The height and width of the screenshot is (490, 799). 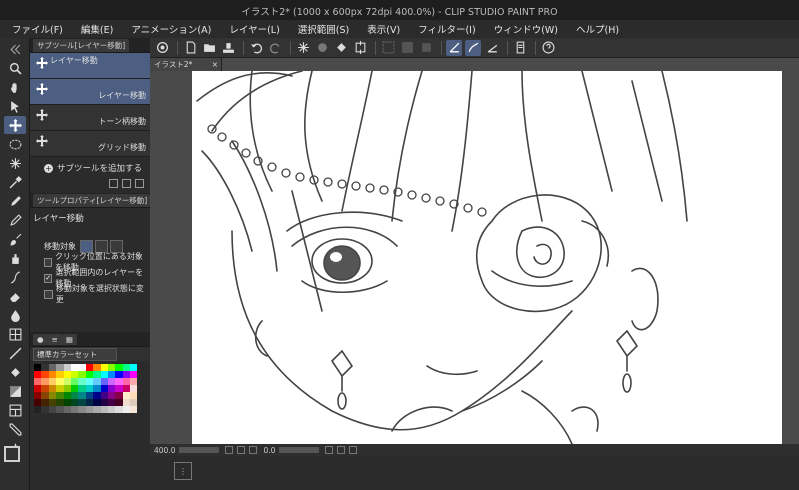 What do you see at coordinates (254, 29) in the screenshot?
I see `menu-layer: レイヤー(L)` at bounding box center [254, 29].